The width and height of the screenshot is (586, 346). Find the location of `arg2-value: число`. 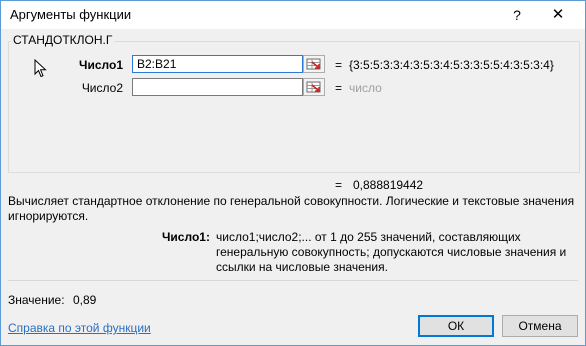

arg2-value: число is located at coordinates (365, 88).